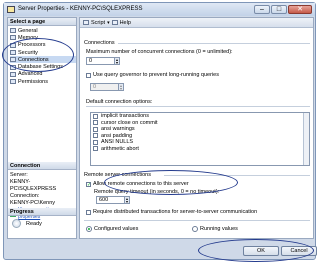 The width and height of the screenshot is (320, 265). What do you see at coordinates (33, 185) in the screenshot?
I see `server-value: KENNY-PC\SQLEXPRESS` at bounding box center [33, 185].